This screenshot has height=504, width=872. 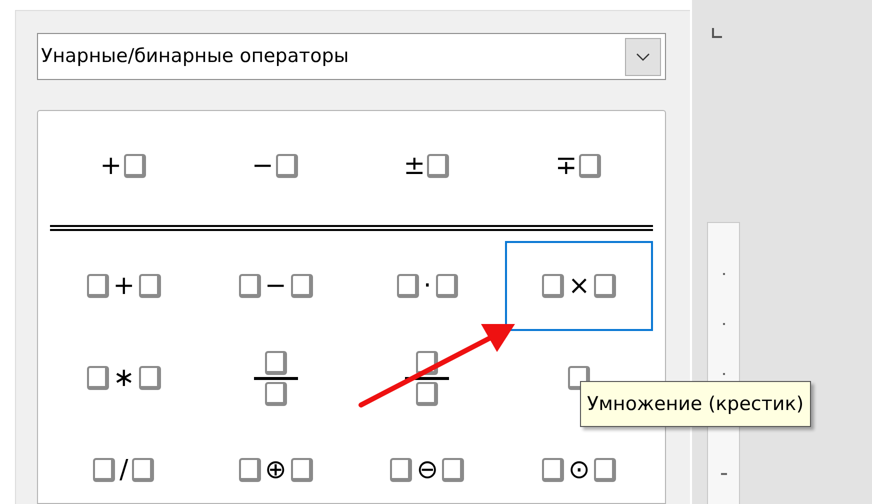 What do you see at coordinates (566, 166) in the screenshot?
I see `operator-symbol: ∓` at bounding box center [566, 166].